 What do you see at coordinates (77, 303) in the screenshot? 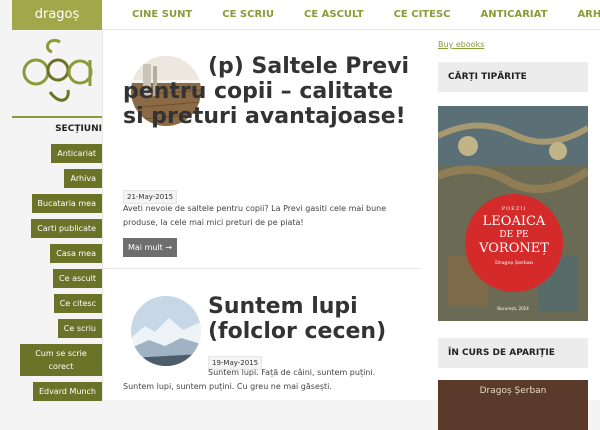
I see `sidebar-item-ce-citesc: Ce citesc` at bounding box center [77, 303].